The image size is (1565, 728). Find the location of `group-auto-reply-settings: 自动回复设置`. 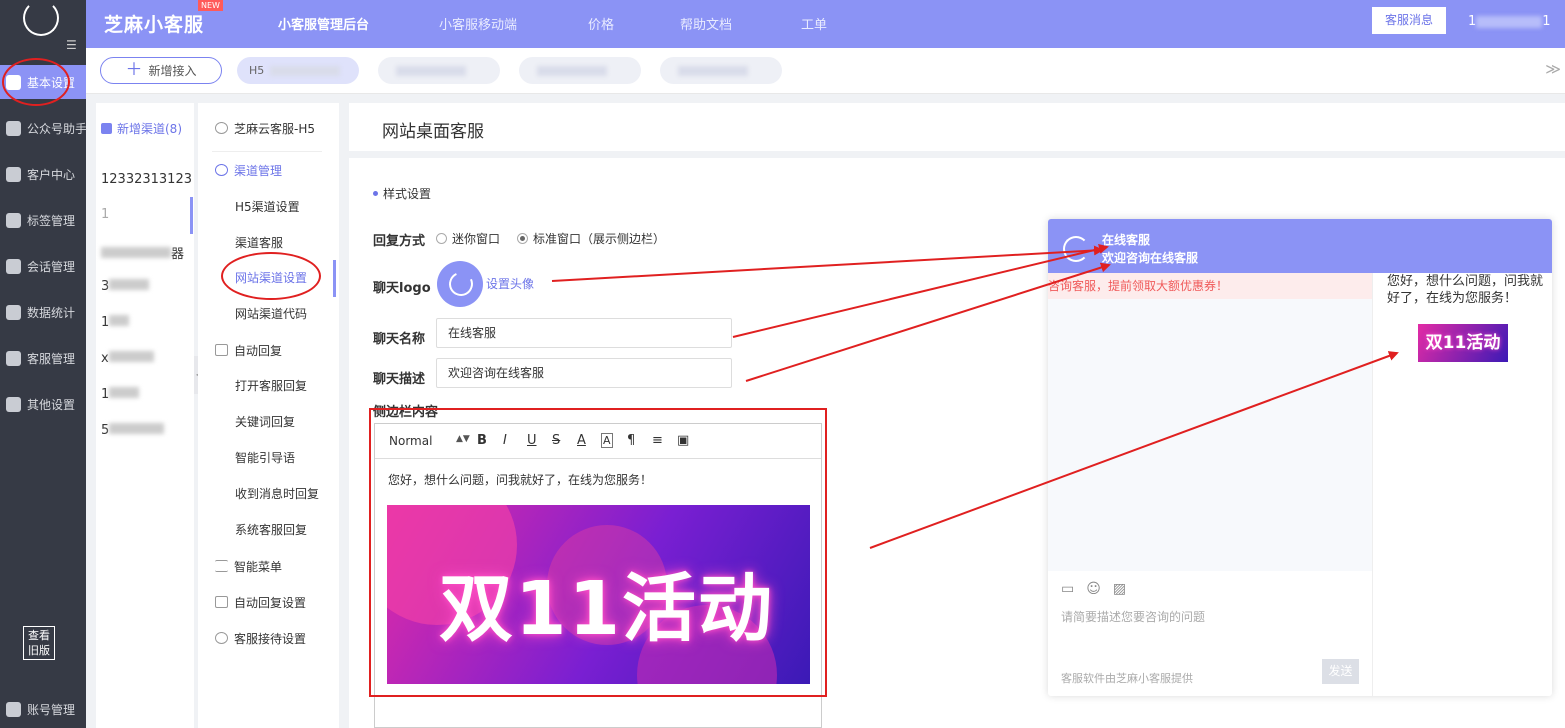

group-auto-reply-settings: 自动回复设置 is located at coordinates (260, 602).